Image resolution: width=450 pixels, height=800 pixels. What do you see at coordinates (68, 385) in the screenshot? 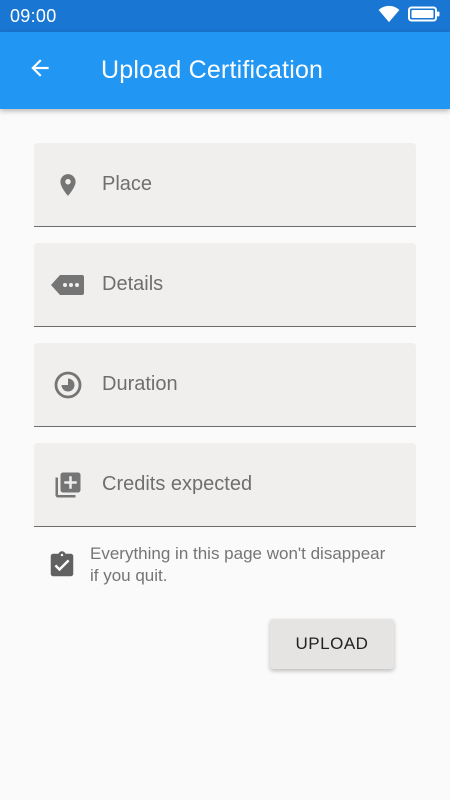
I see `timelapse-icon` at bounding box center [68, 385].